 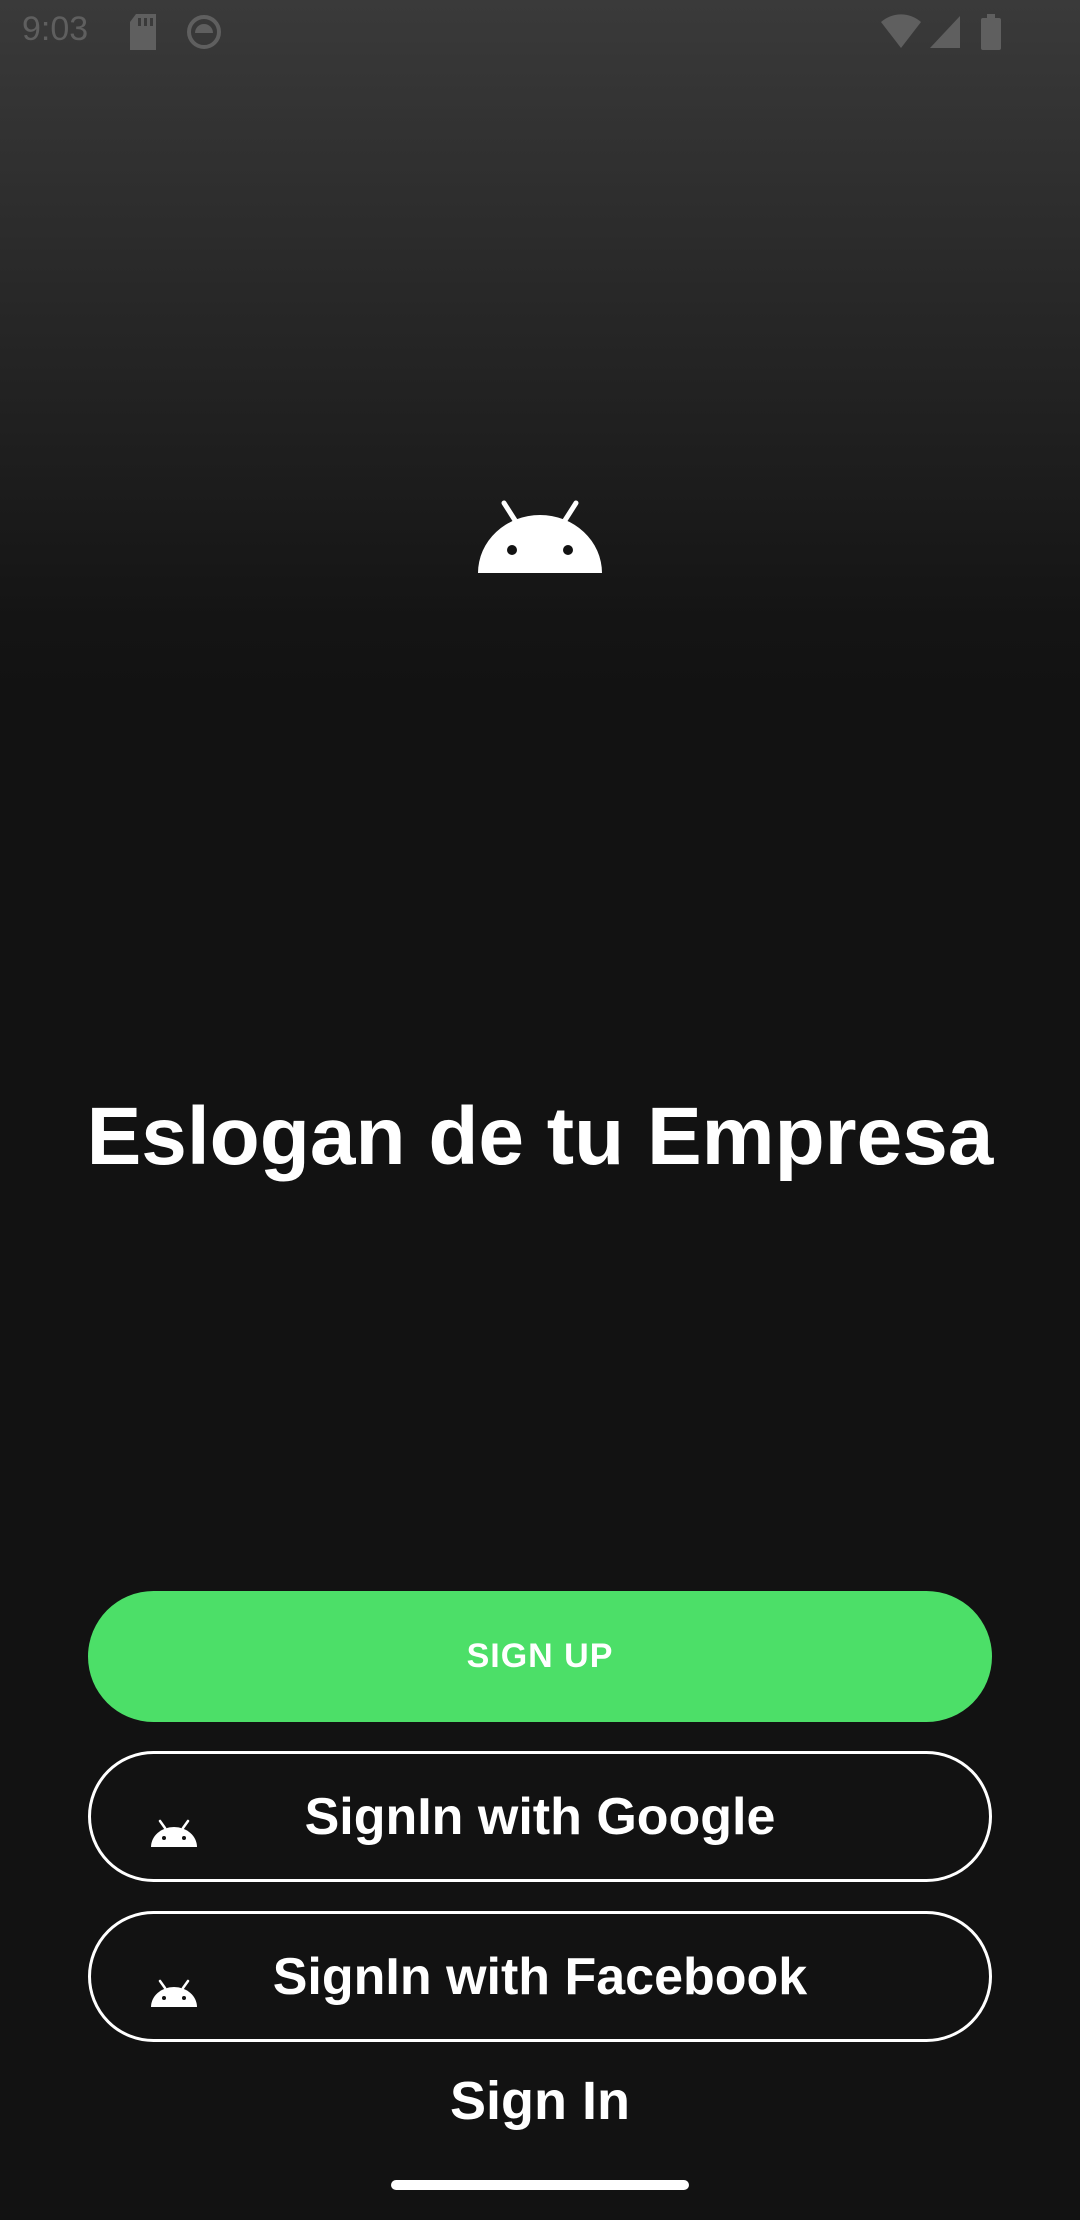 What do you see at coordinates (540, 2101) in the screenshot?
I see `sign-in-link: Sign In` at bounding box center [540, 2101].